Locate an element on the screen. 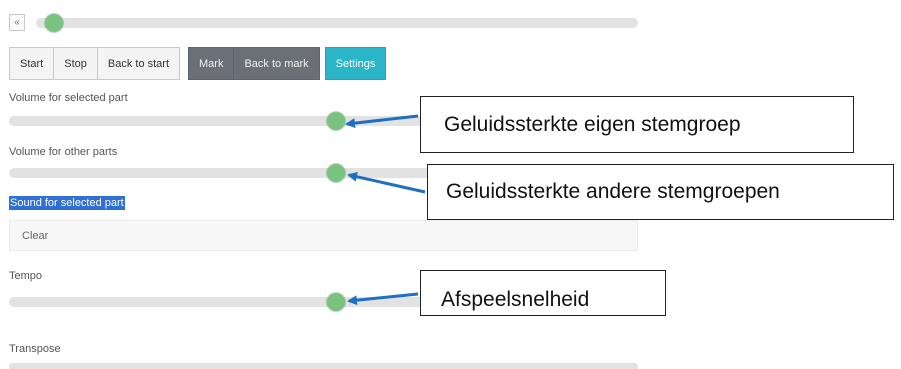  annotation-arrows is located at coordinates (385, 210).